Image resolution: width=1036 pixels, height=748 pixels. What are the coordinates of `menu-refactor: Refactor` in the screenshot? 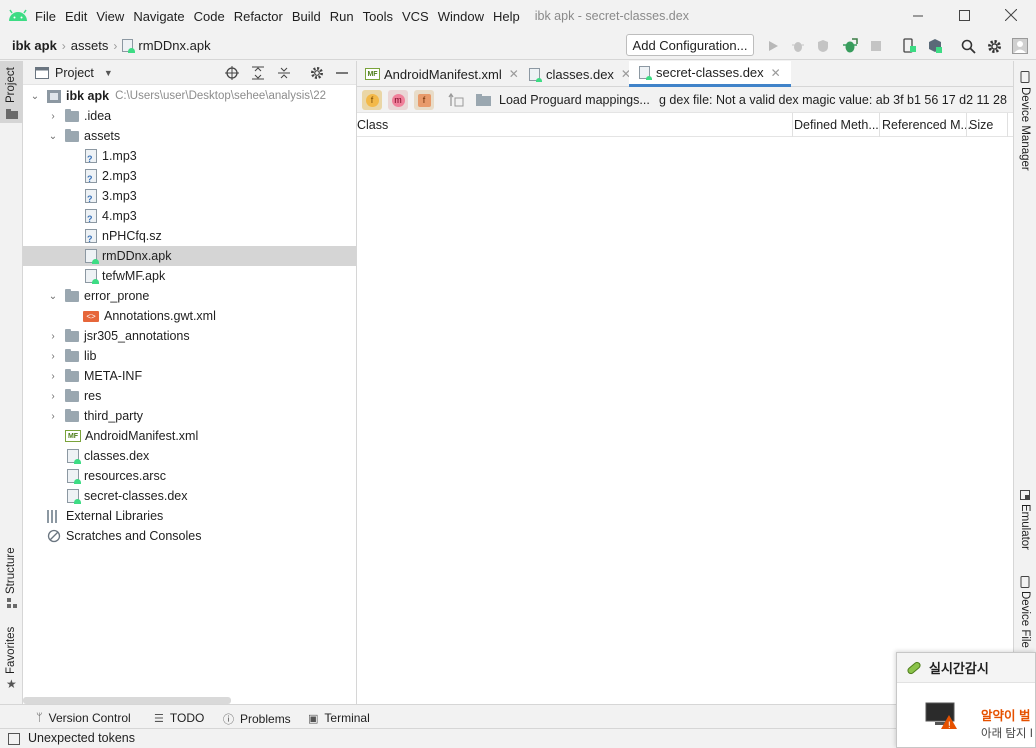 It's located at (258, 16).